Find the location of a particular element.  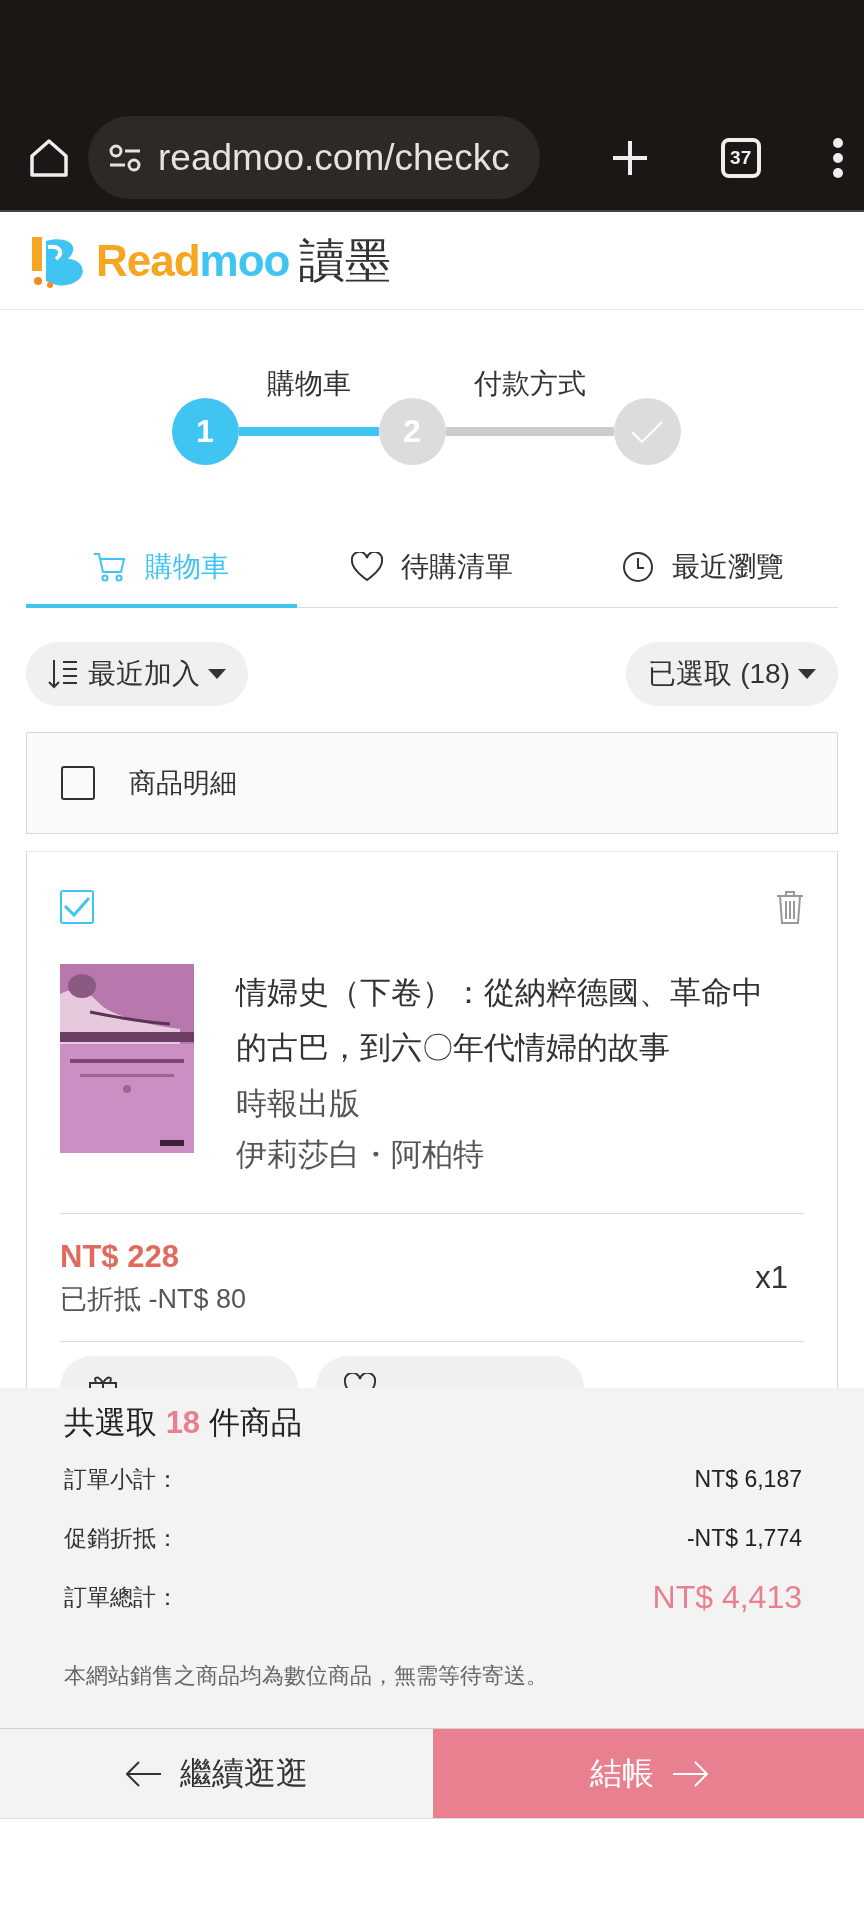

tab: 待購清單 is located at coordinates (432, 569).